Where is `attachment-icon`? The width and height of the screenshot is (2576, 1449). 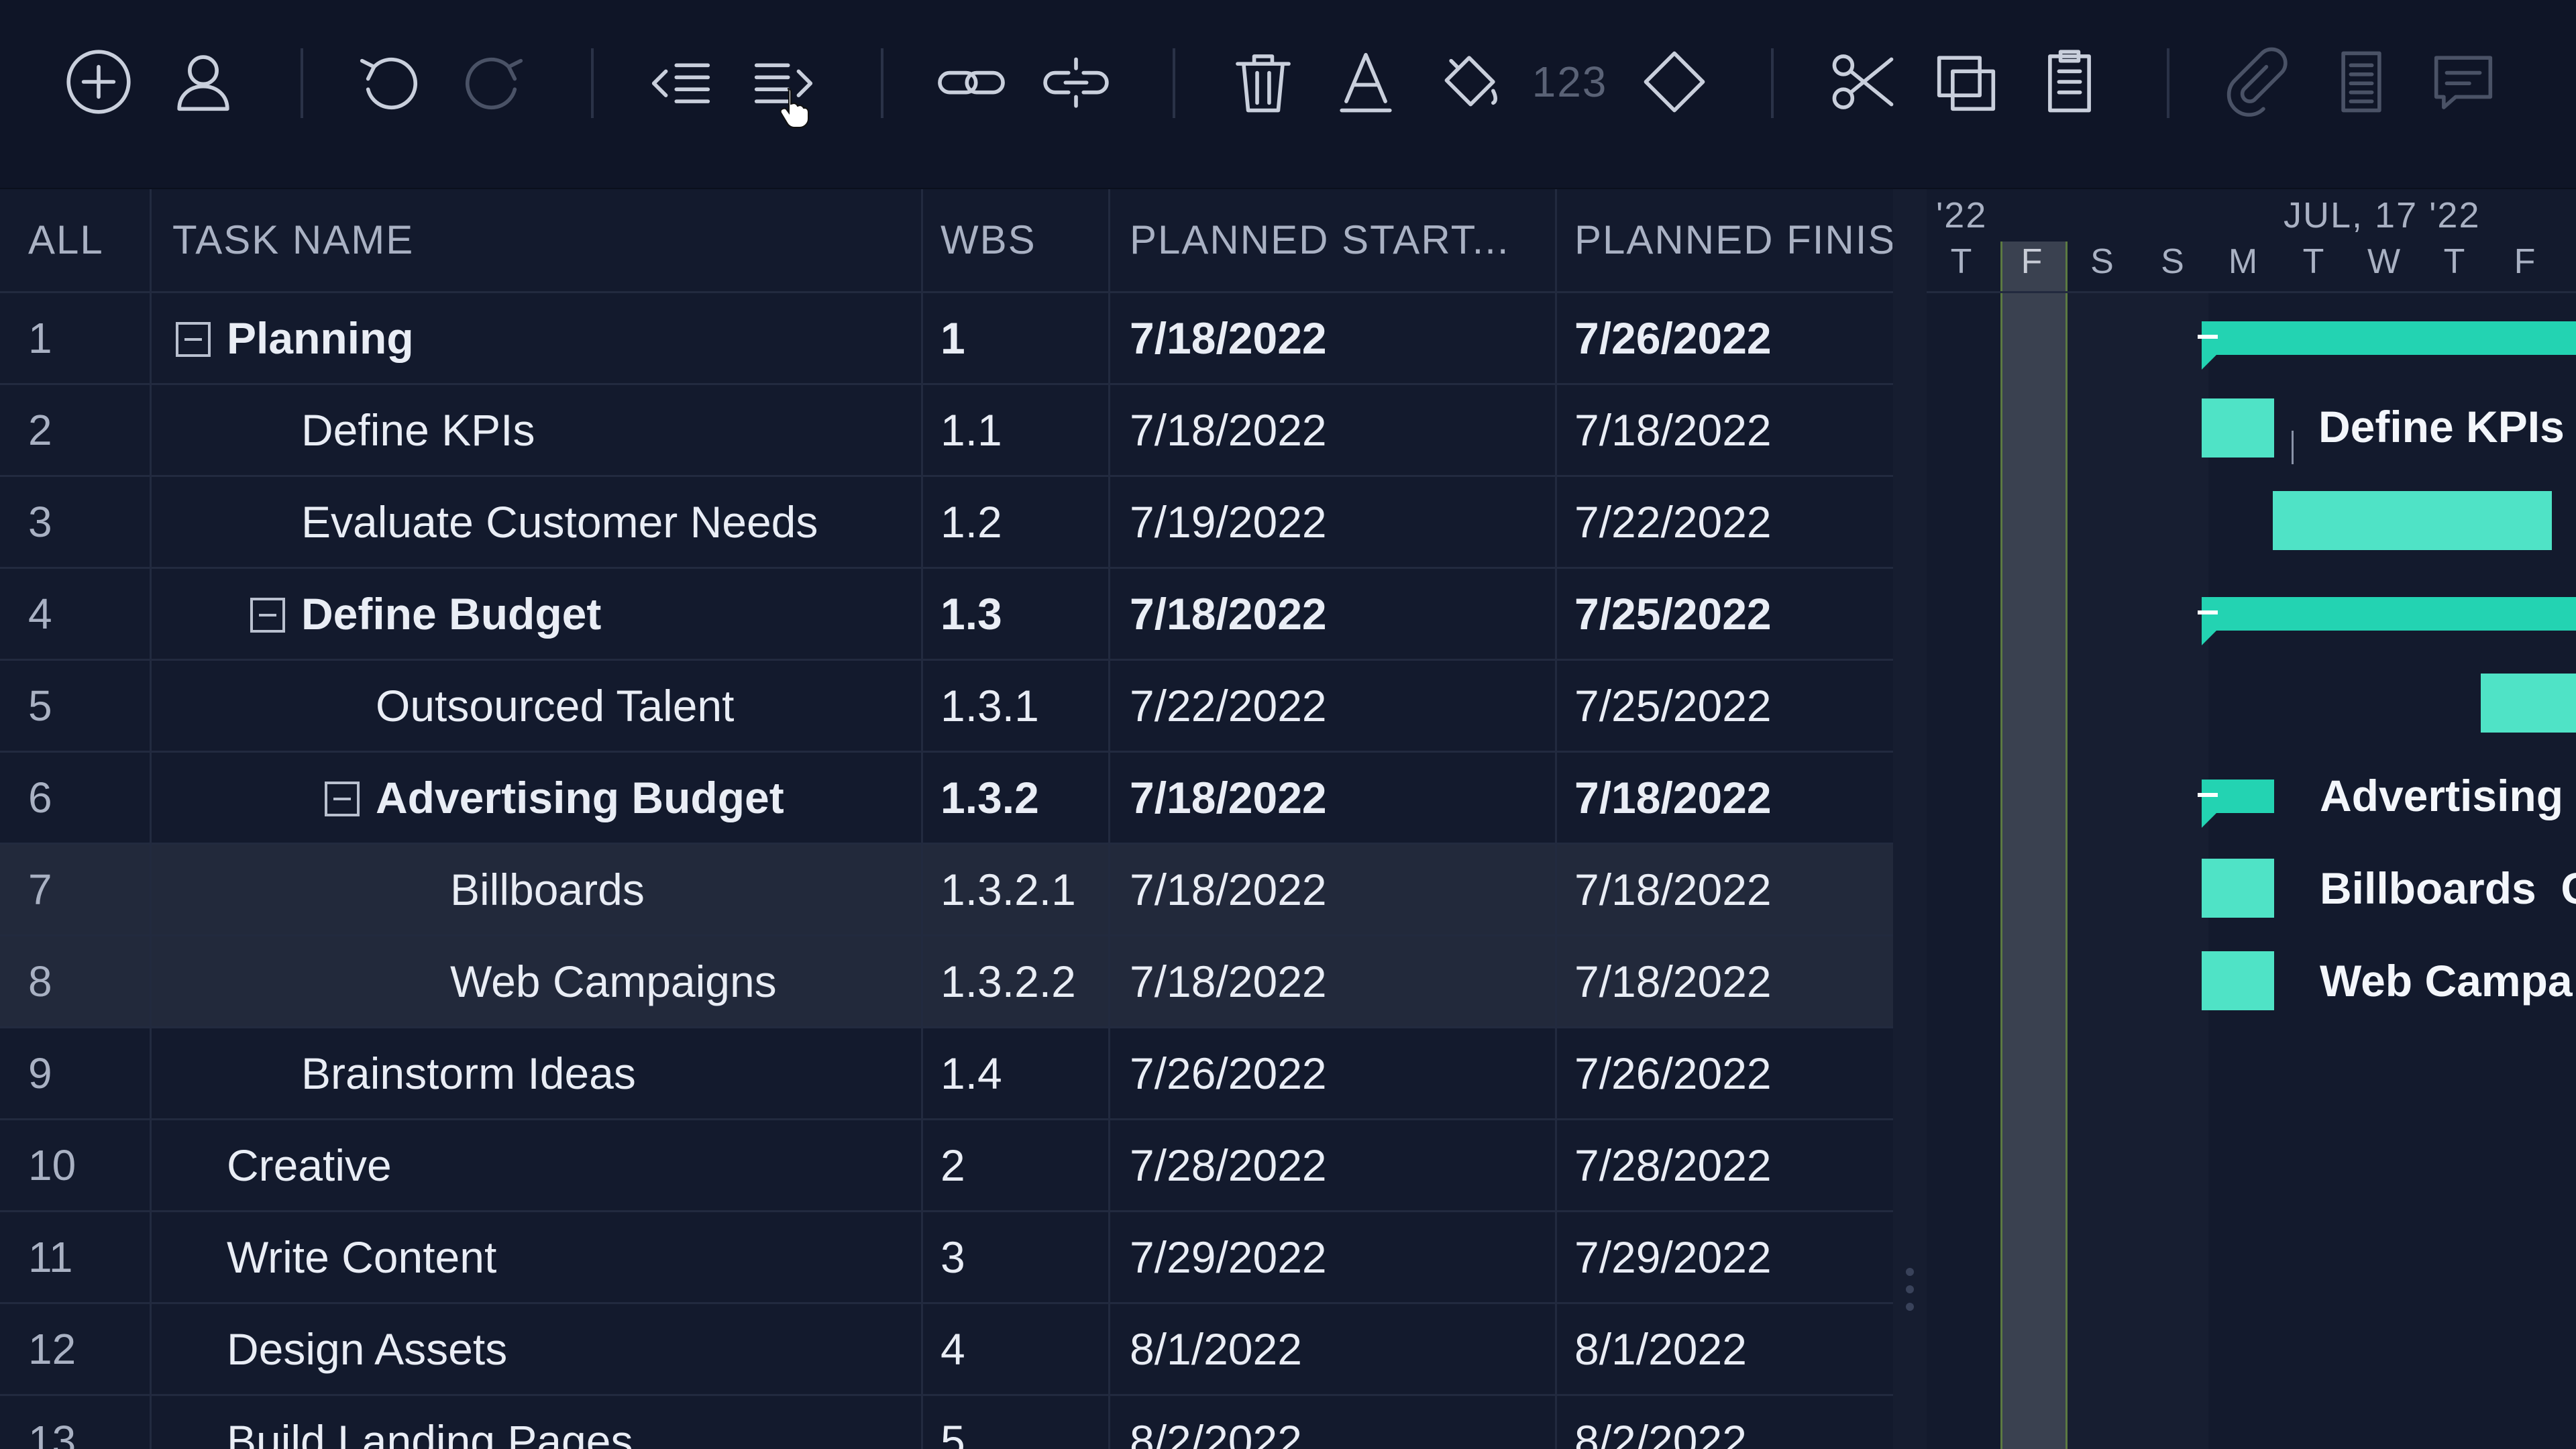
attachment-icon is located at coordinates (2257, 82).